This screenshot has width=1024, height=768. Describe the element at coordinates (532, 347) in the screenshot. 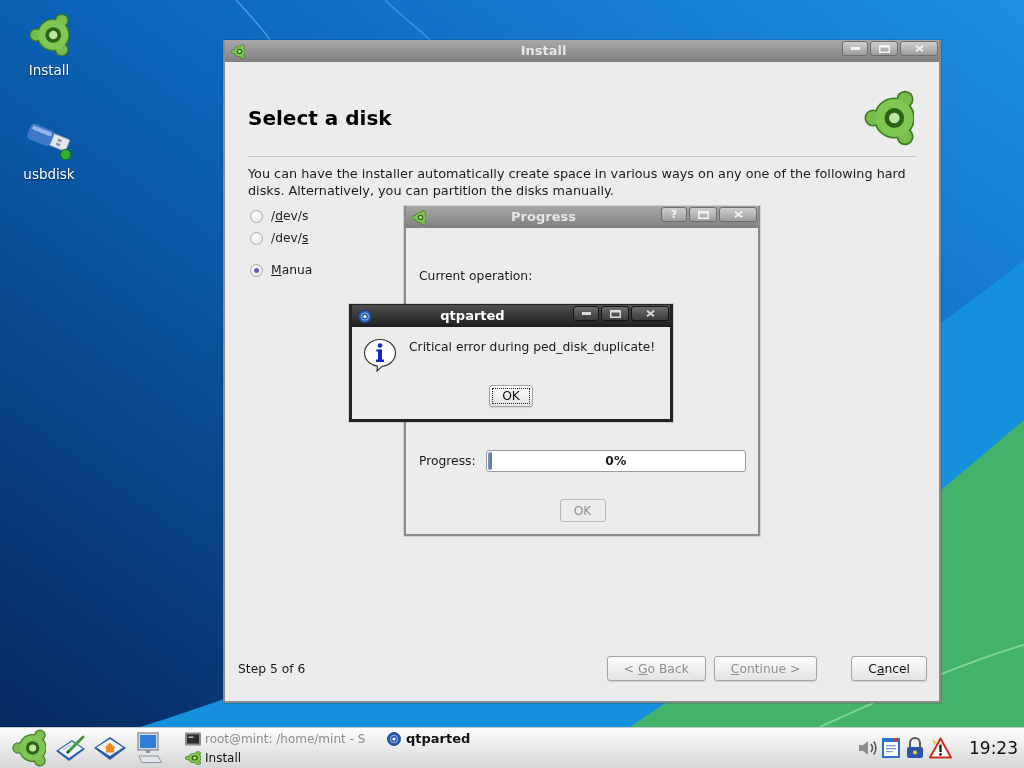

I see `error-message: Critical error during ped_disk_duplicate!` at that location.